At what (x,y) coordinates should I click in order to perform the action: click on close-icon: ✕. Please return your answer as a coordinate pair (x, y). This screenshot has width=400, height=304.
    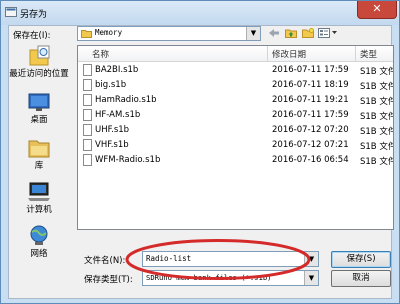
    Looking at the image, I should click on (377, 8).